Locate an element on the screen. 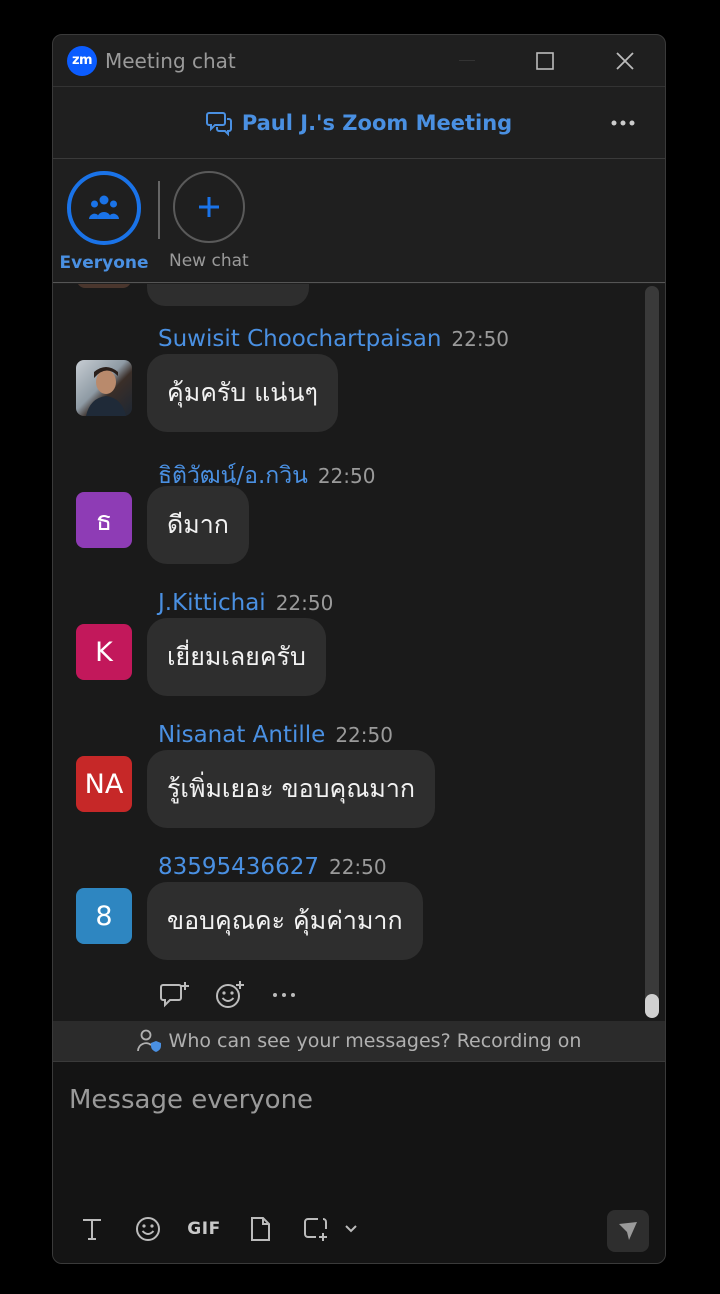  message-header: J.Kittichai 22:50 is located at coordinates (245, 603).